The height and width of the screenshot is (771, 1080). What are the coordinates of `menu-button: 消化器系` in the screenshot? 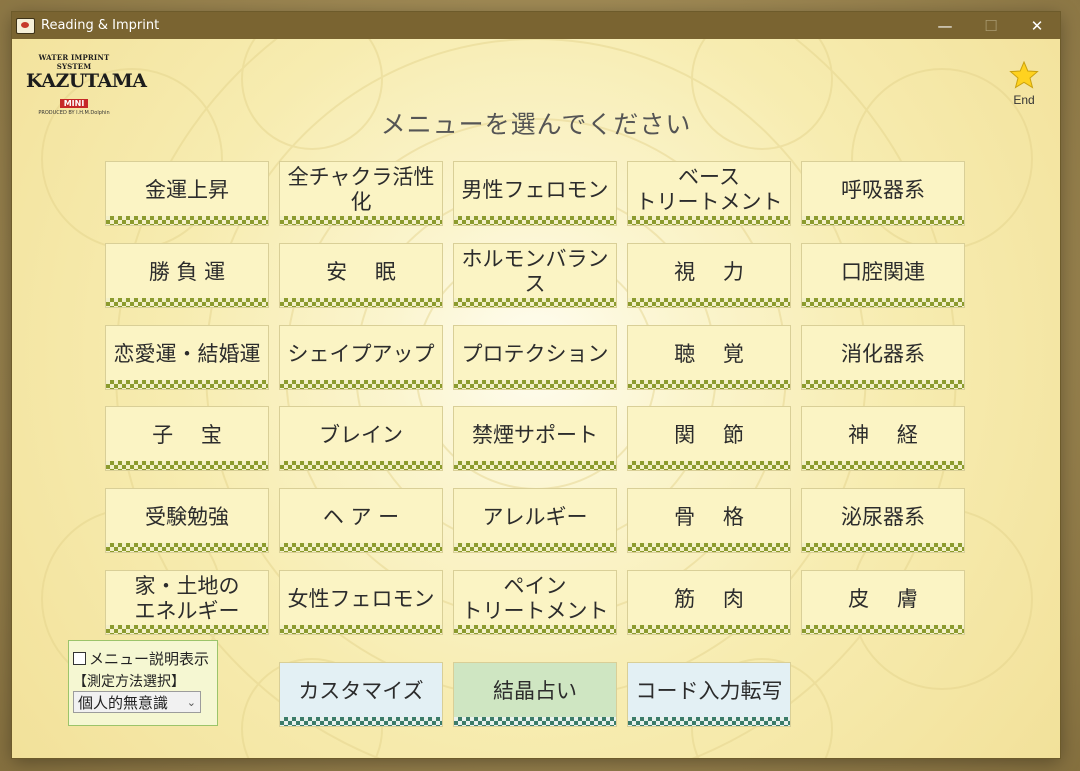 It's located at (883, 357).